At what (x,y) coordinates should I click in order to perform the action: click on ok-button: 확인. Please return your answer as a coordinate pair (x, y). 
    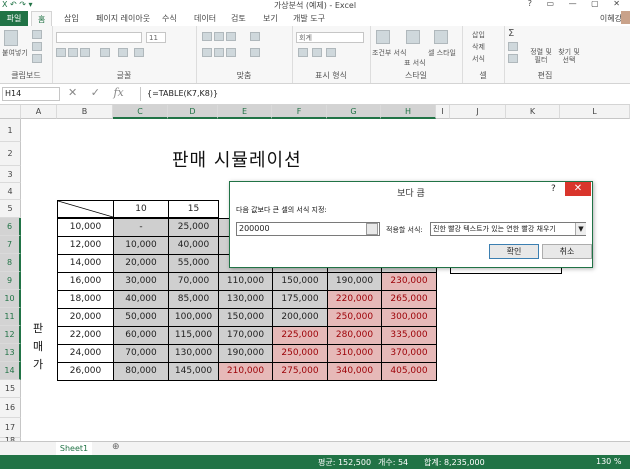
    Looking at the image, I should click on (514, 251).